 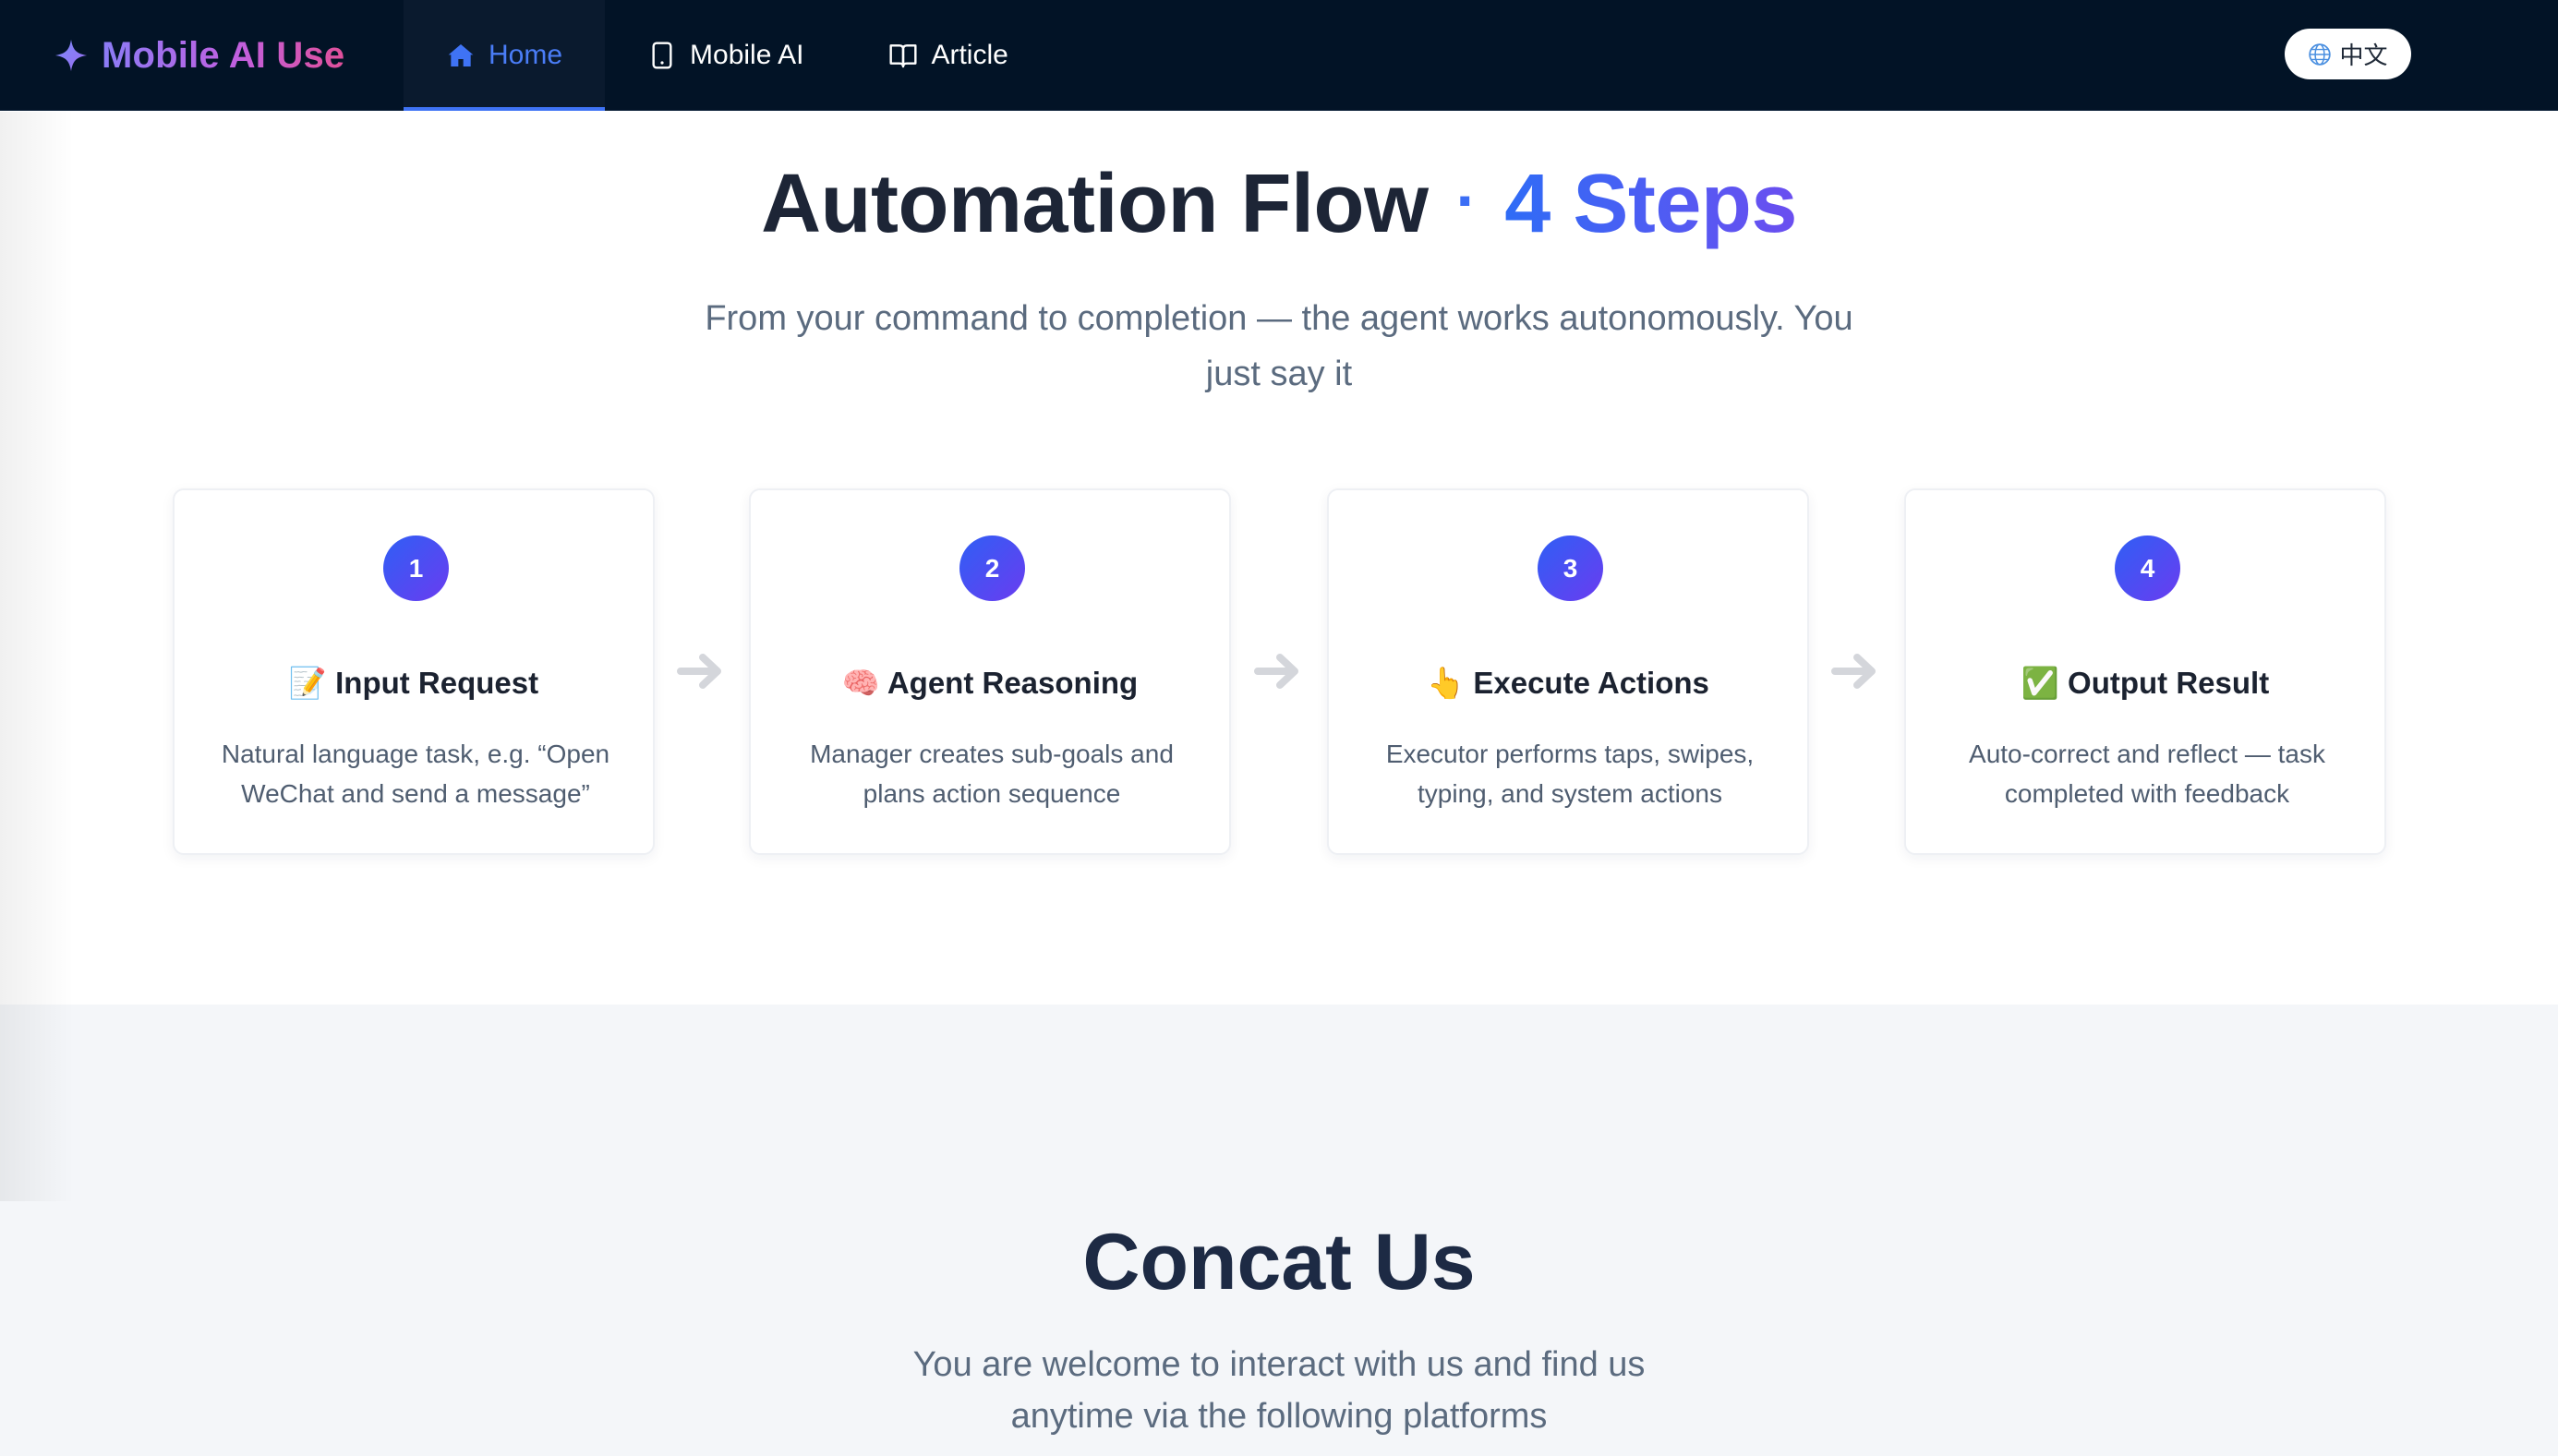 I want to click on memo-icon: 📝, so click(x=307, y=683).